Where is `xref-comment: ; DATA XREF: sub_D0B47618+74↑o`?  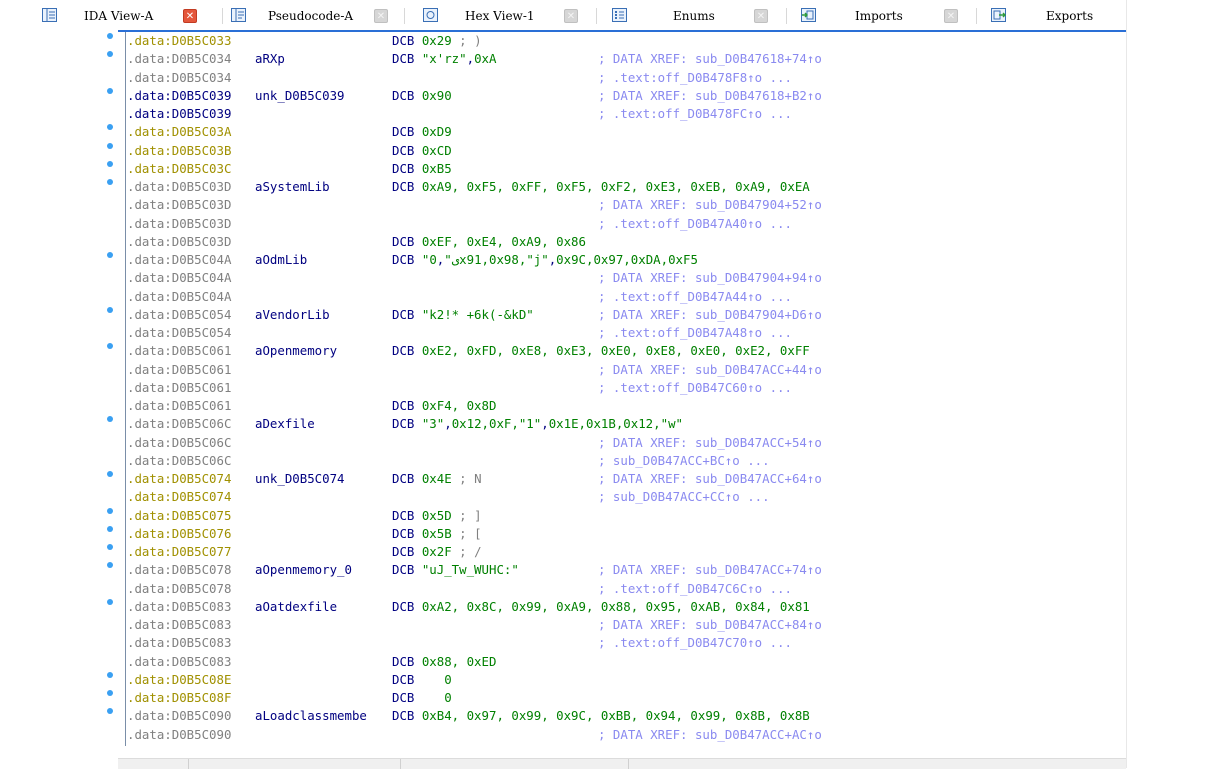 xref-comment: ; DATA XREF: sub_D0B47618+74↑o is located at coordinates (710, 59).